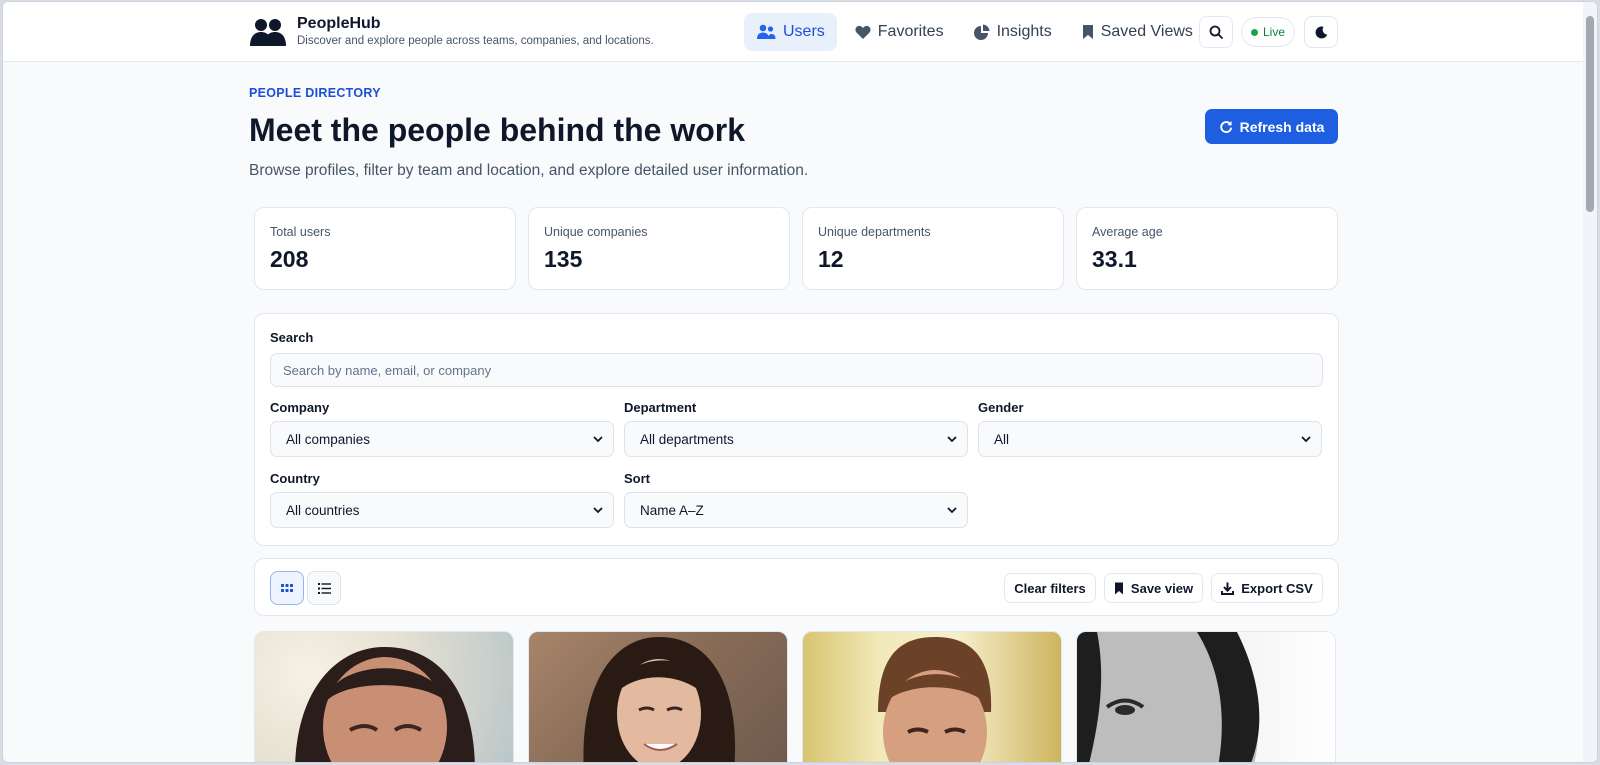 The height and width of the screenshot is (765, 1600). I want to click on stat-value: 33.1, so click(1114, 259).